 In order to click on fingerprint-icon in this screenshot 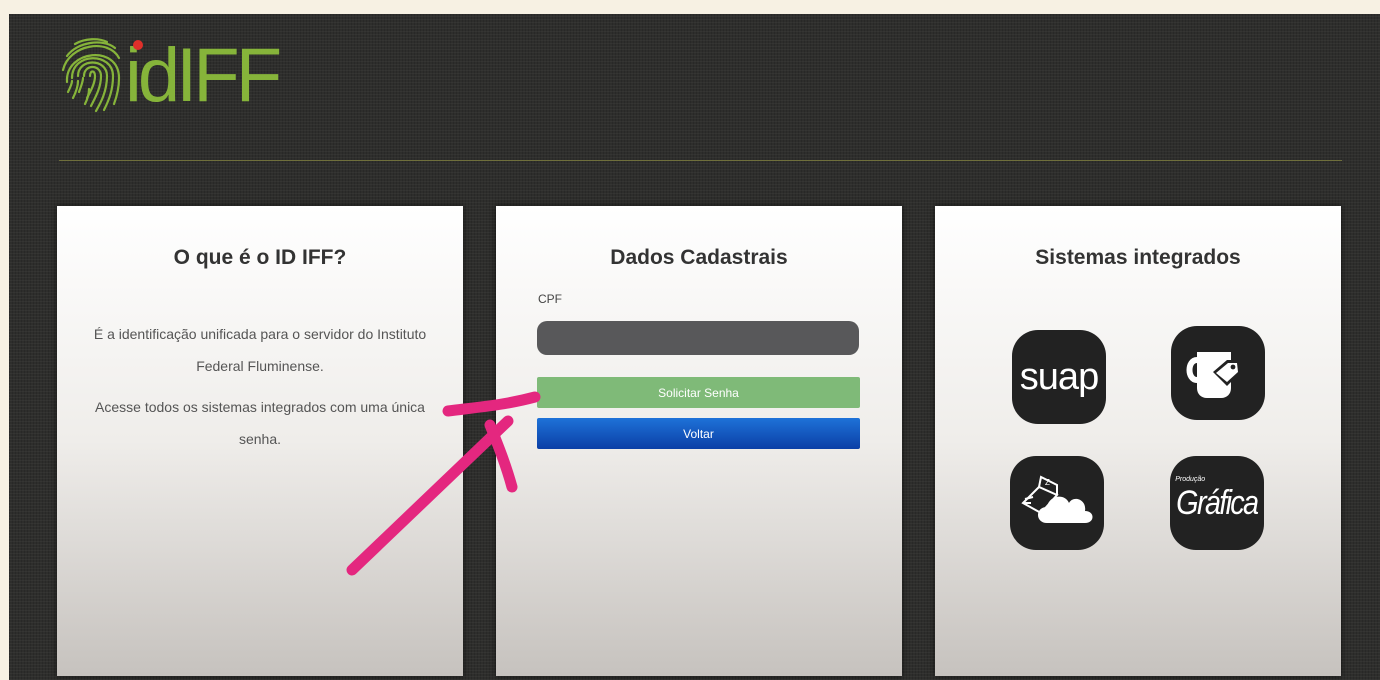, I will do `click(91, 75)`.